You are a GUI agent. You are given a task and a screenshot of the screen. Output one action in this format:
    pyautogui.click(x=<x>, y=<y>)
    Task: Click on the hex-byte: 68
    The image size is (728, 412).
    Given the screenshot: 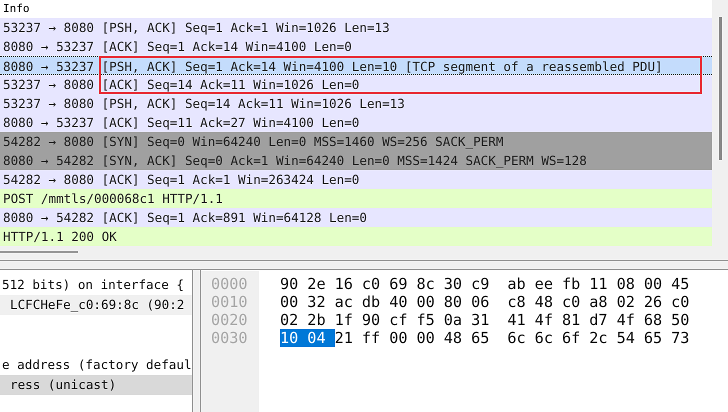 What is the action you would take?
    pyautogui.click(x=658, y=320)
    